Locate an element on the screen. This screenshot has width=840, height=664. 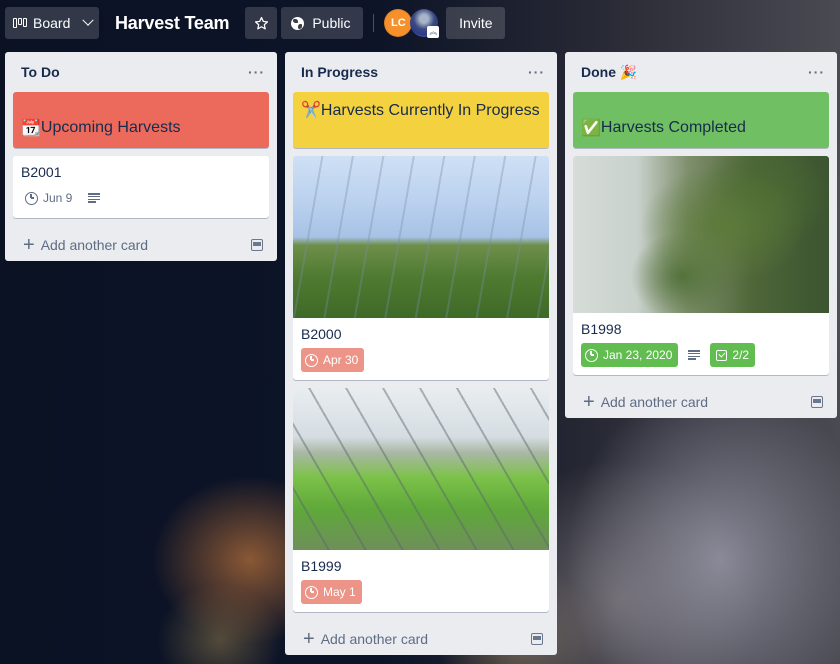
board-title: Harvest Team is located at coordinates (172, 23).